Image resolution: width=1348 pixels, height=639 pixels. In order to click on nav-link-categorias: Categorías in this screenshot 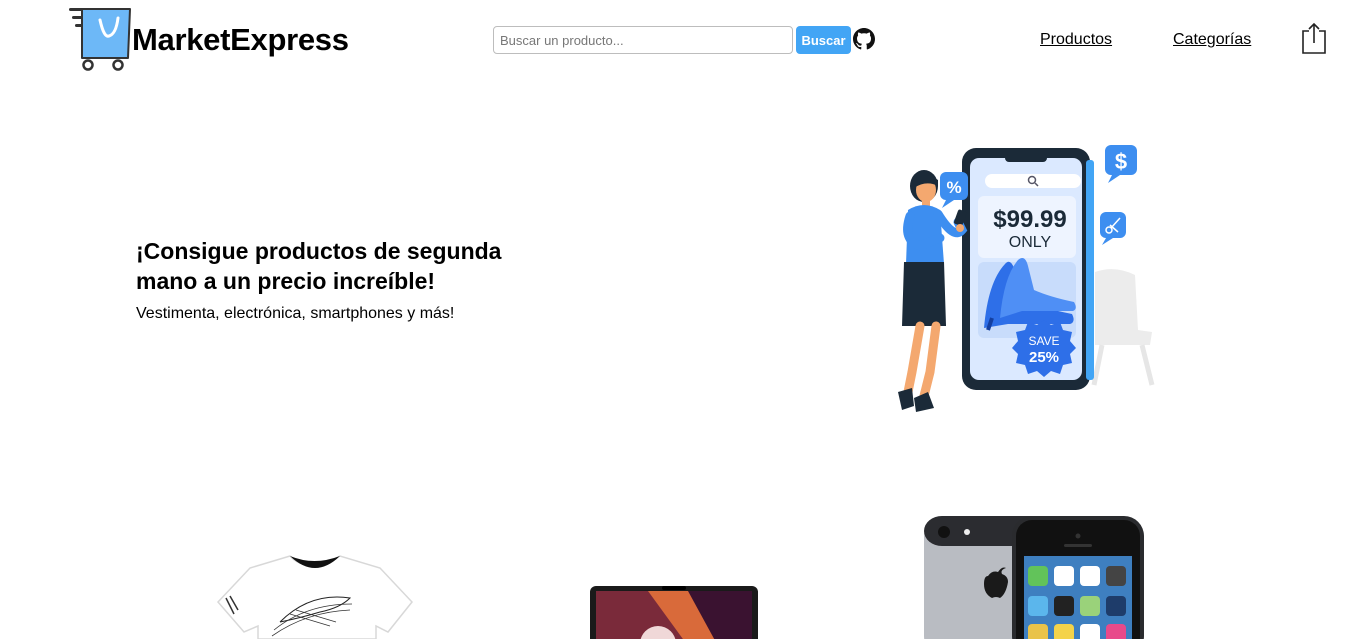, I will do `click(1212, 40)`.